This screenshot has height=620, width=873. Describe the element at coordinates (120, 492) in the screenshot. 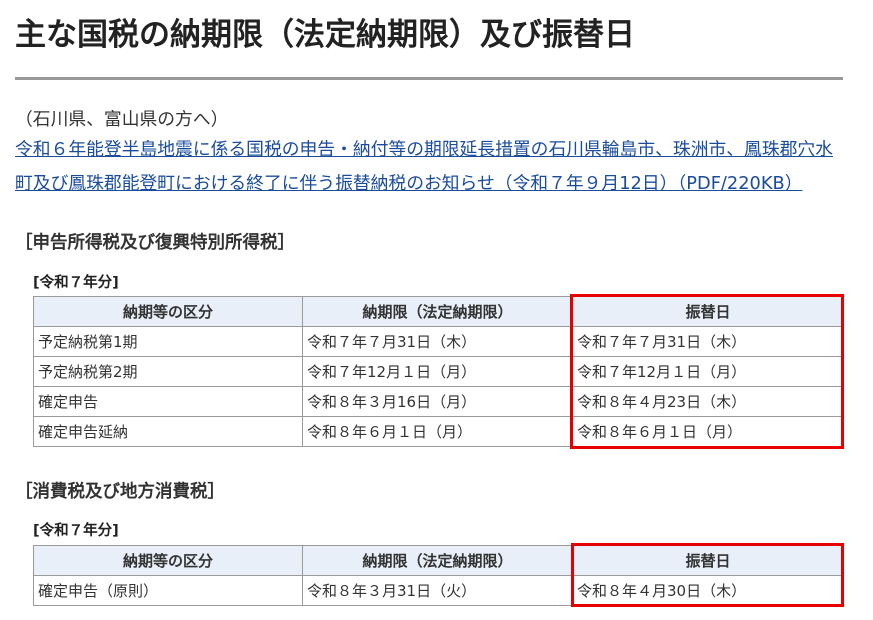

I see `section-heading-consumption-tax: ［消費税及び地方消費税］` at that location.